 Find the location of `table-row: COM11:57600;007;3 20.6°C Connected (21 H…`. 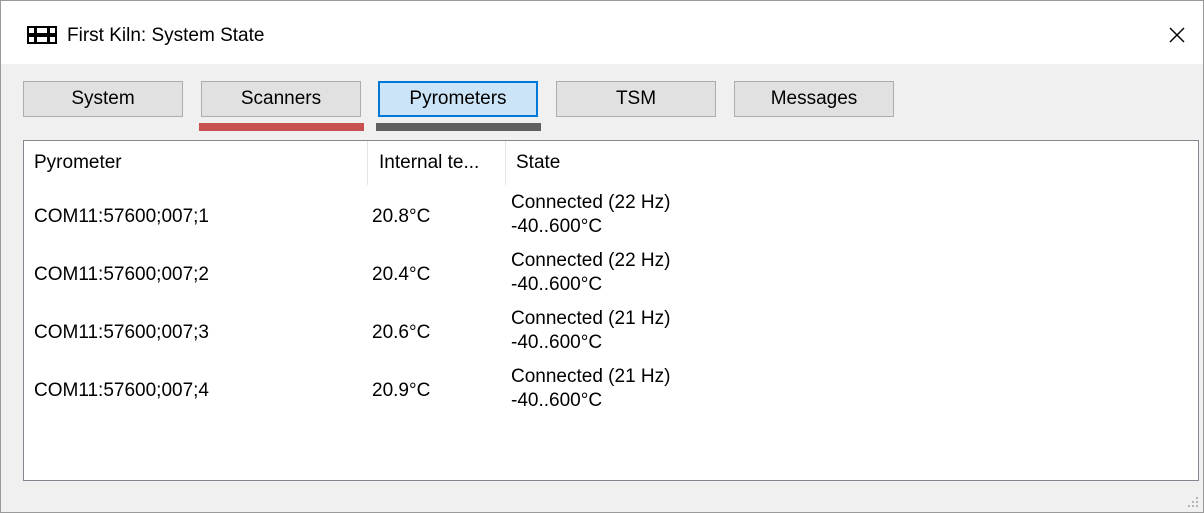

table-row: COM11:57600;007;3 20.6°C Connected (21 H… is located at coordinates (611, 330).